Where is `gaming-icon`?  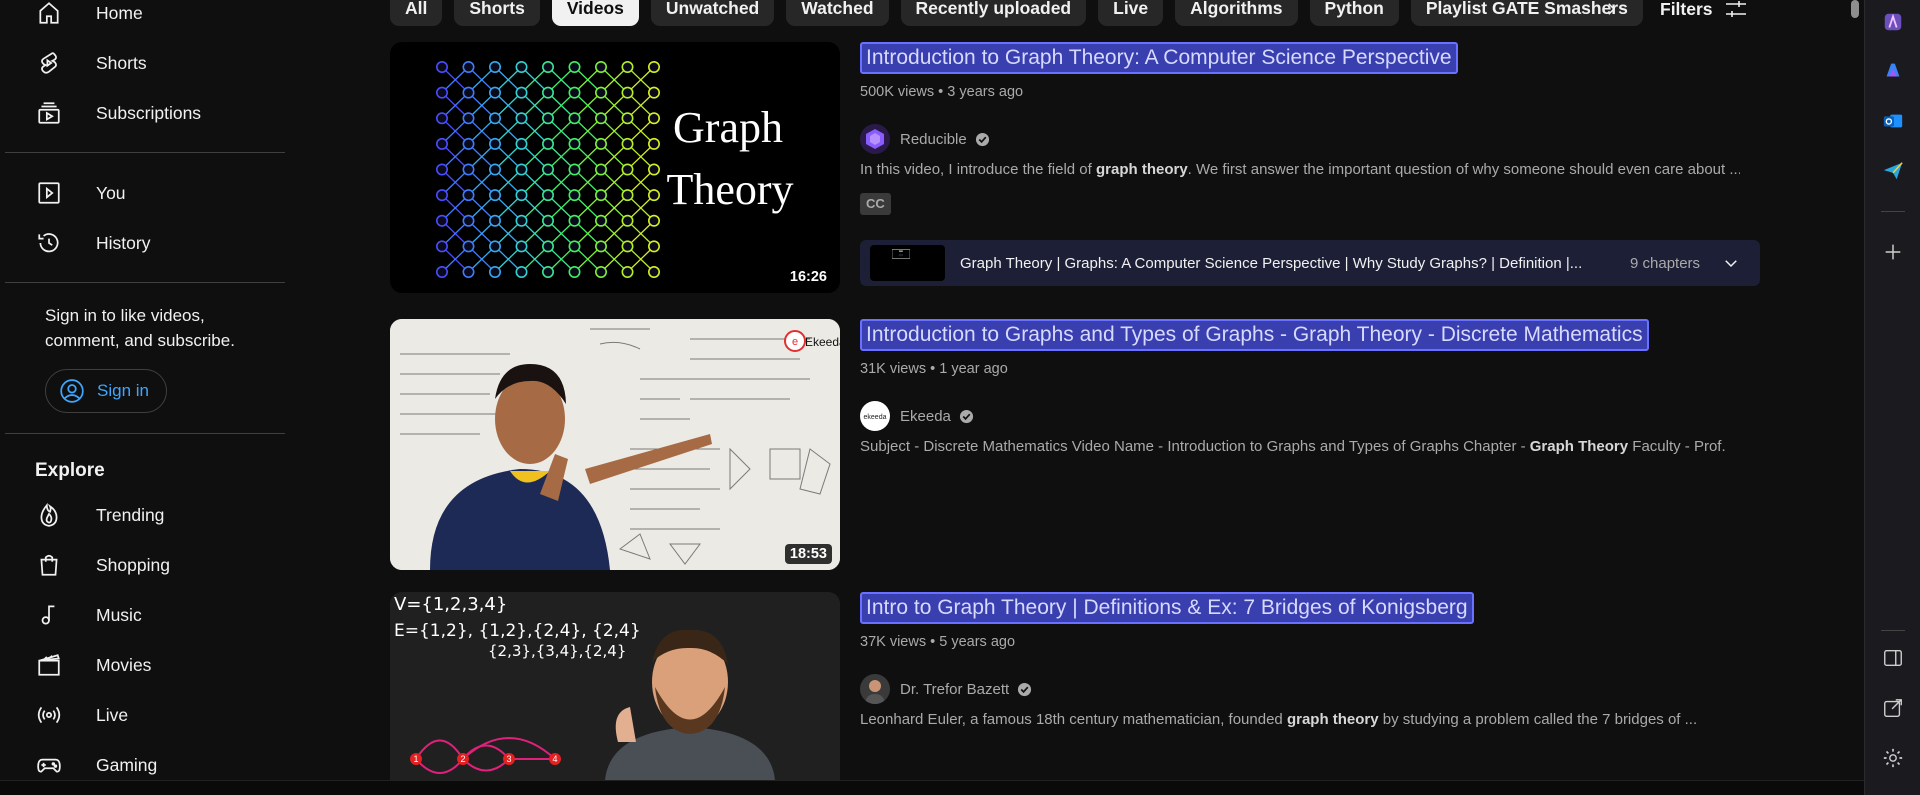
gaming-icon is located at coordinates (49, 765).